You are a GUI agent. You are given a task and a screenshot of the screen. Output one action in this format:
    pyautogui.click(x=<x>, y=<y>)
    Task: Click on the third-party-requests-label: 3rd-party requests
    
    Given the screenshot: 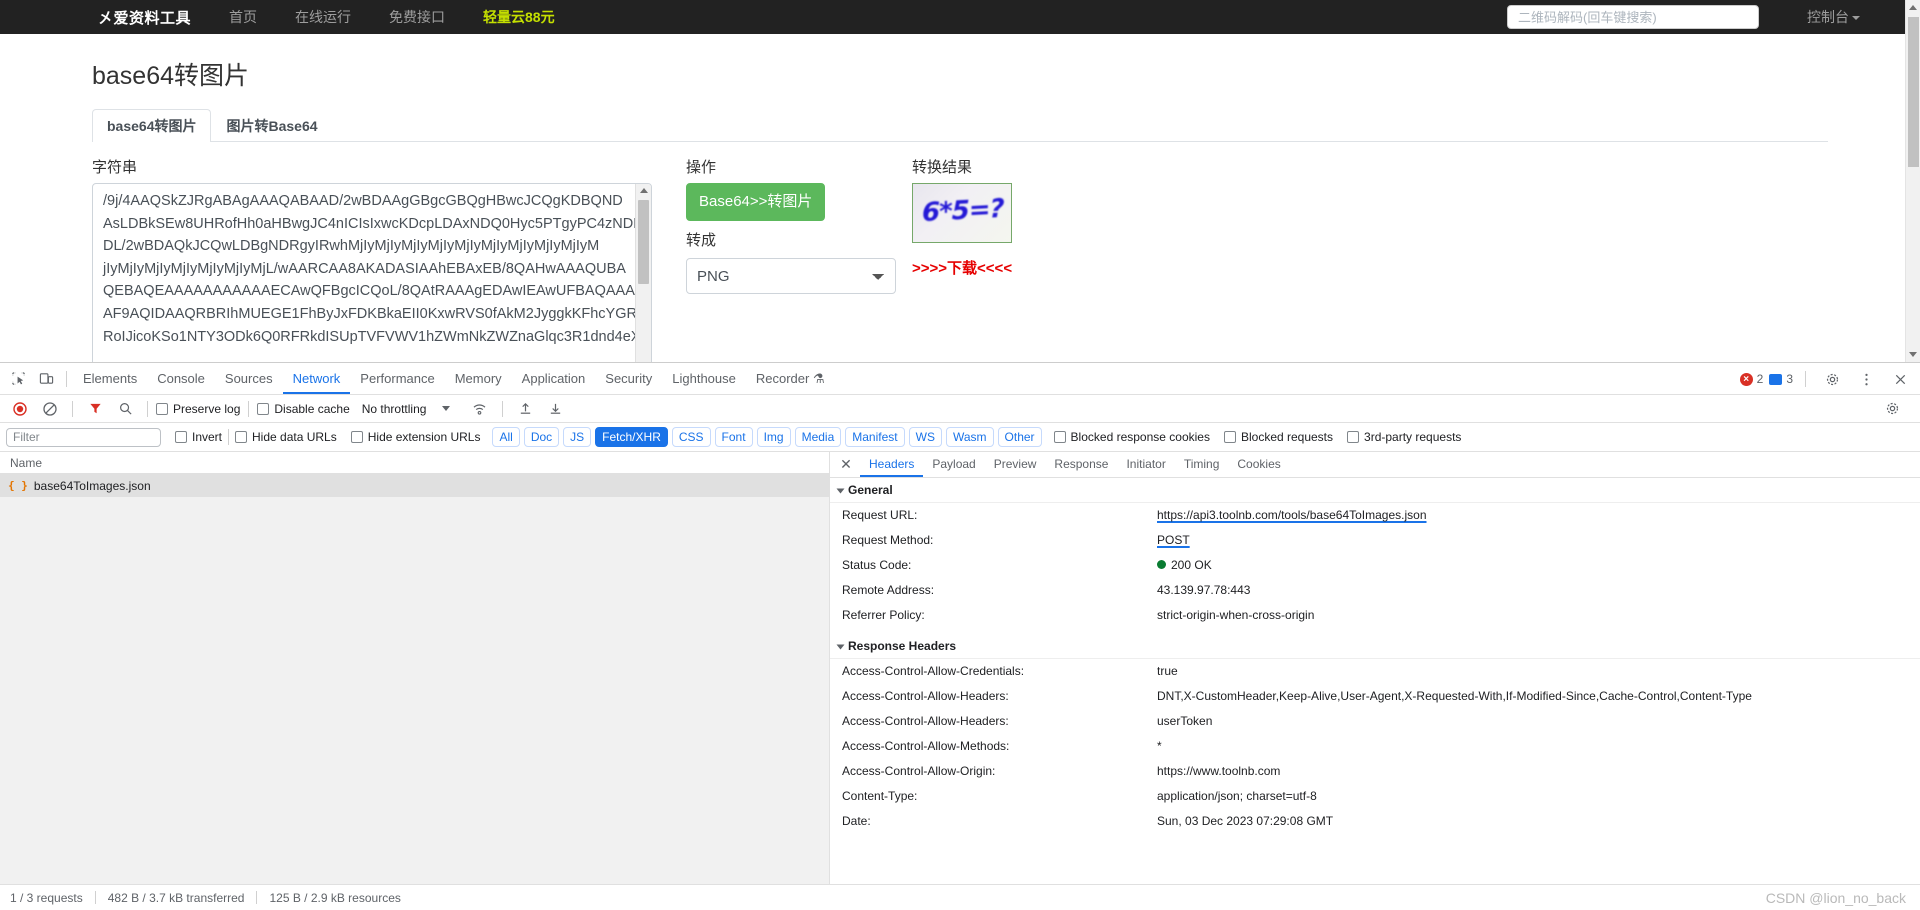 What is the action you would take?
    pyautogui.click(x=1413, y=437)
    